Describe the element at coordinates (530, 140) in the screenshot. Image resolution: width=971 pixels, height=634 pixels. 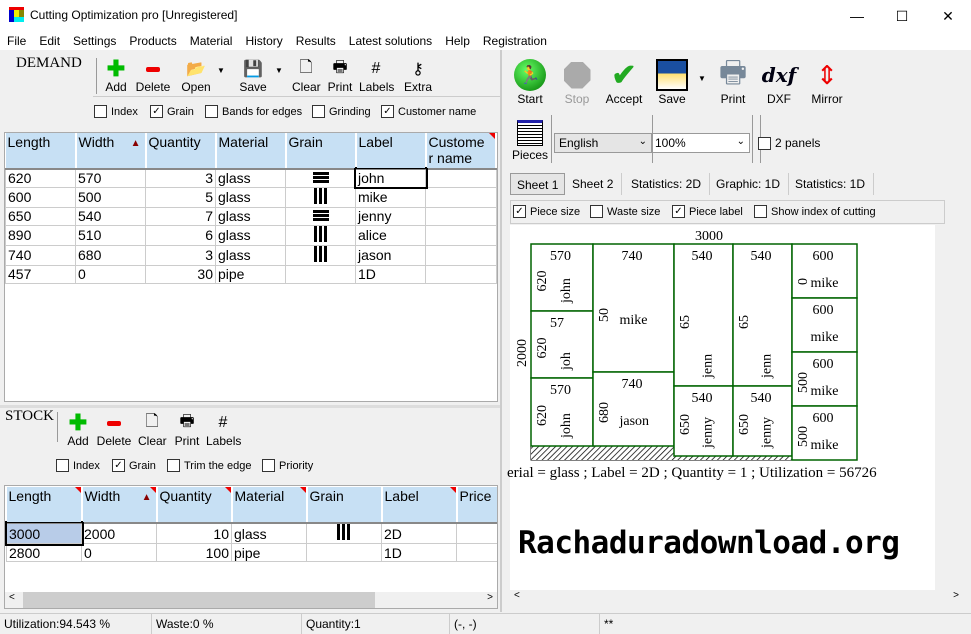
I see `pieces-button: Pieces` at that location.